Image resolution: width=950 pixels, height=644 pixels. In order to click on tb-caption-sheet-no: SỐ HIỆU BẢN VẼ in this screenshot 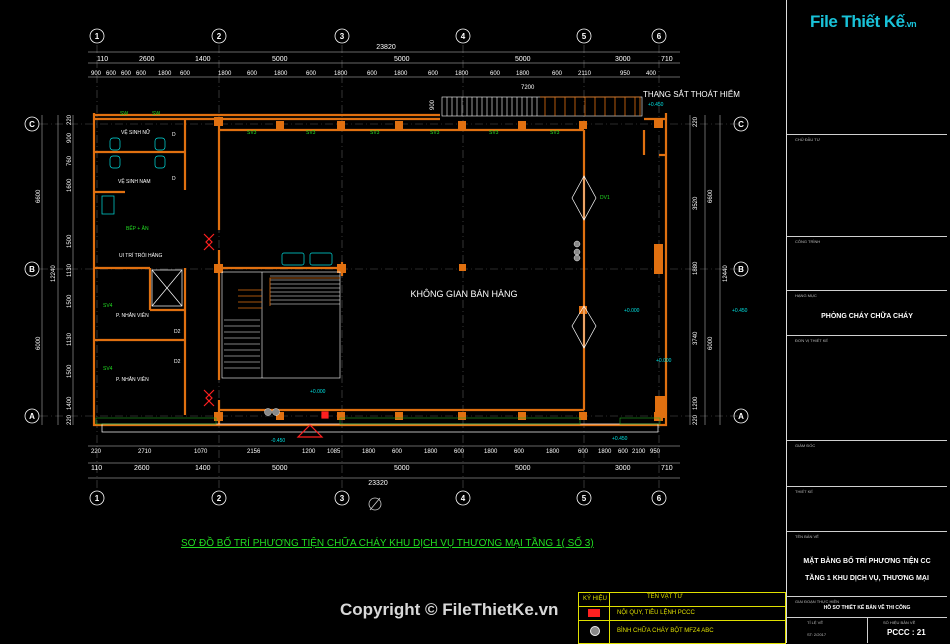, I will do `click(899, 622)`.